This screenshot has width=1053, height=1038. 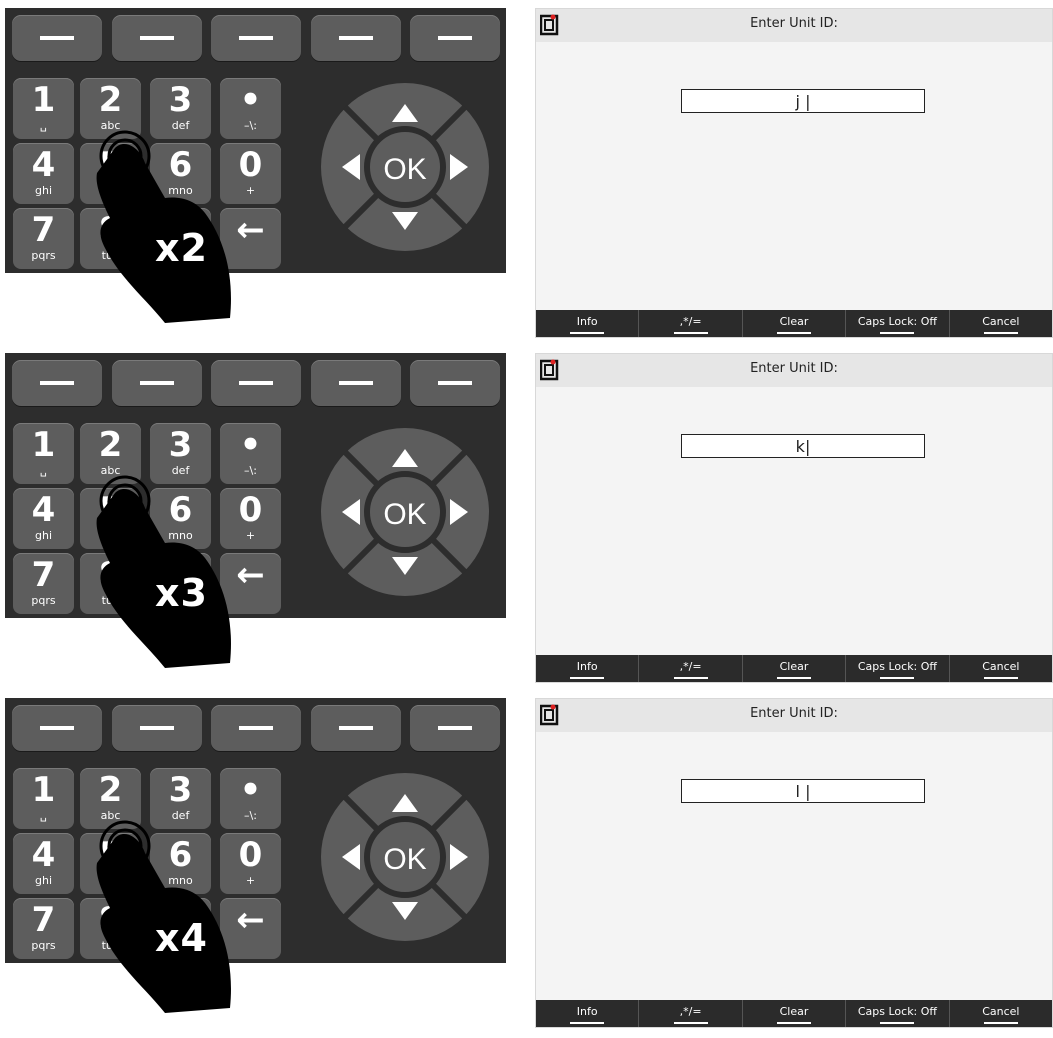 I want to click on unit-id-value: j |, so click(x=803, y=101).